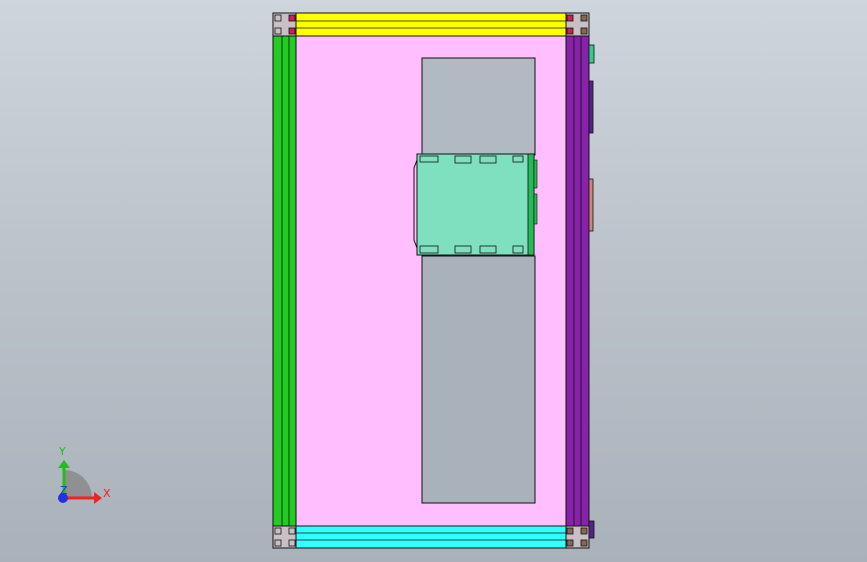  I want to click on coordinate-triad: X Y Z, so click(84, 474).